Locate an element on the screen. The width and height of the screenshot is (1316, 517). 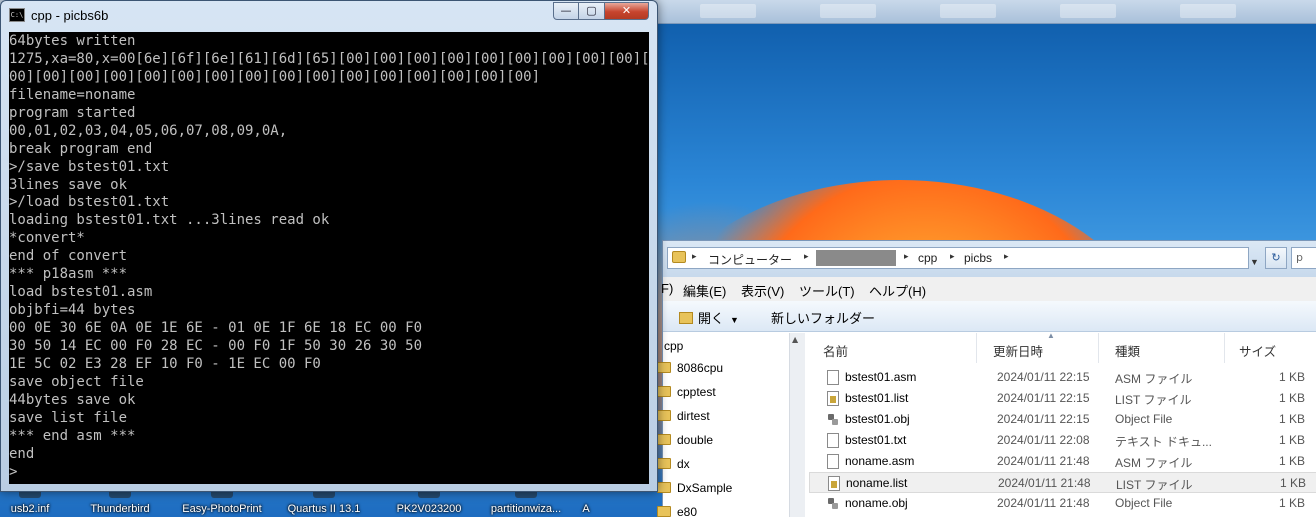
toolbar: 開く ▼ 新しいフォルダー is located at coordinates (989, 316).